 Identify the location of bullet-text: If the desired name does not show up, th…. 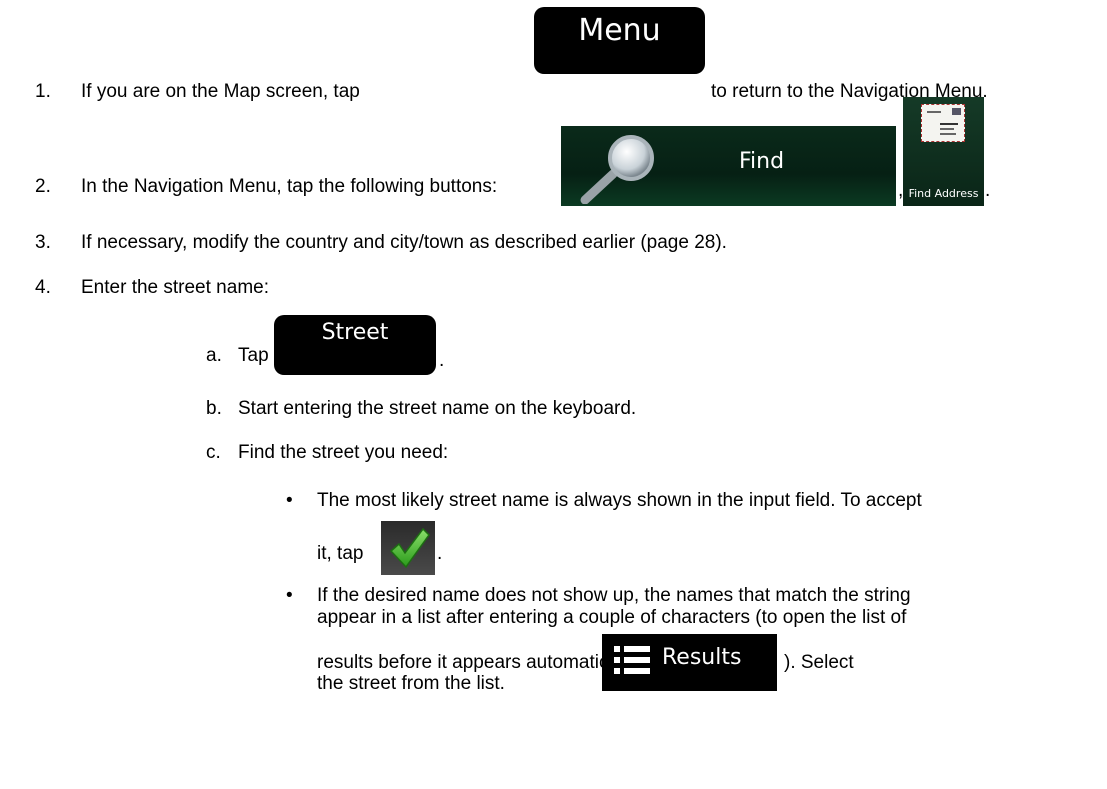
(614, 595).